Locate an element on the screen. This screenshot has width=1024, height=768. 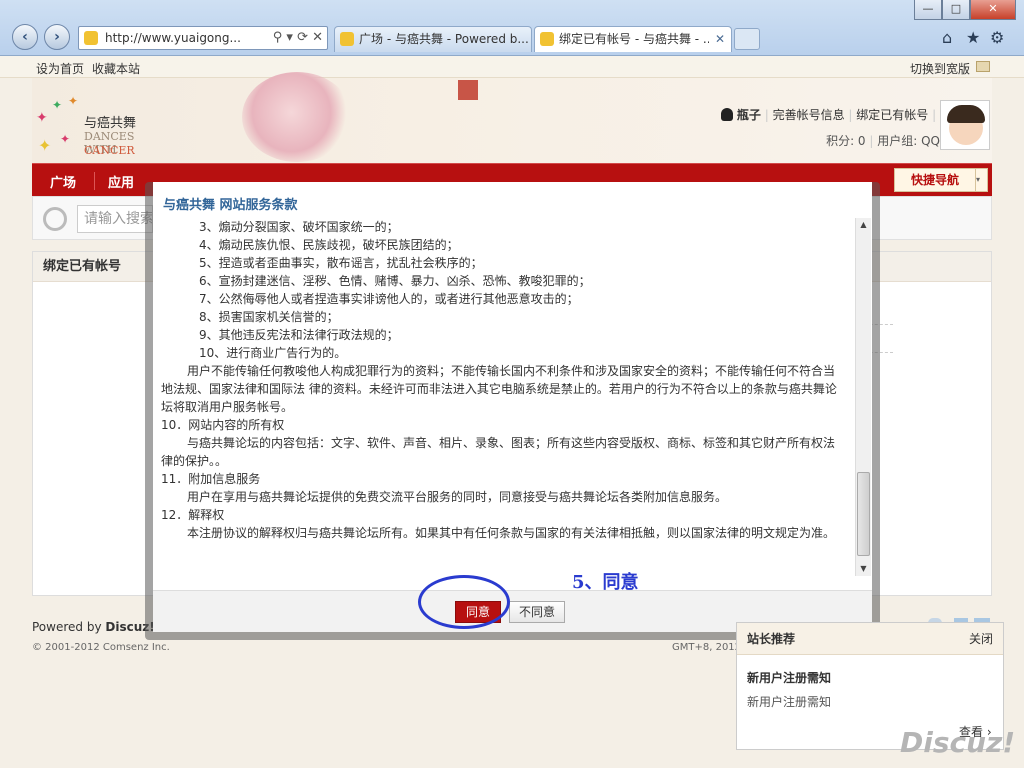
recommend-item-title: 新用户注册需知 is located at coordinates (789, 677).